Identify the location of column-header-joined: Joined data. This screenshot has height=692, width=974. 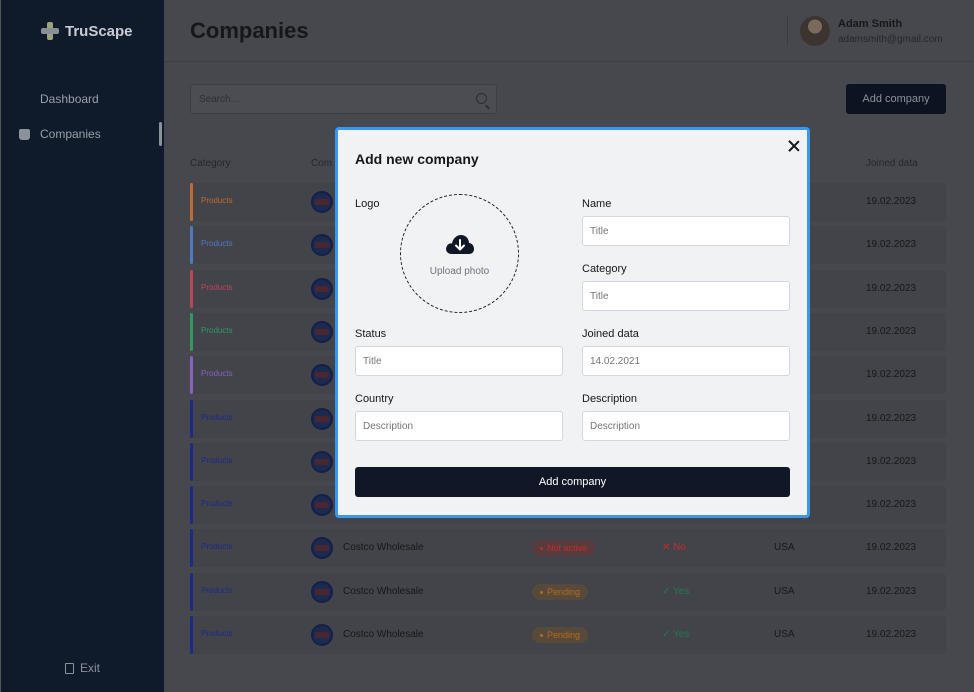
(892, 163).